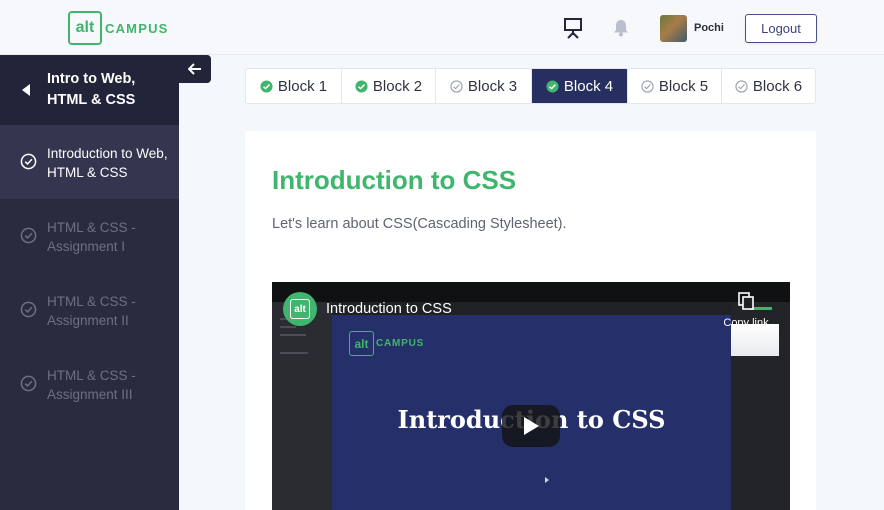 This screenshot has width=884, height=510. What do you see at coordinates (85, 28) in the screenshot?
I see `logo-mark: alt` at bounding box center [85, 28].